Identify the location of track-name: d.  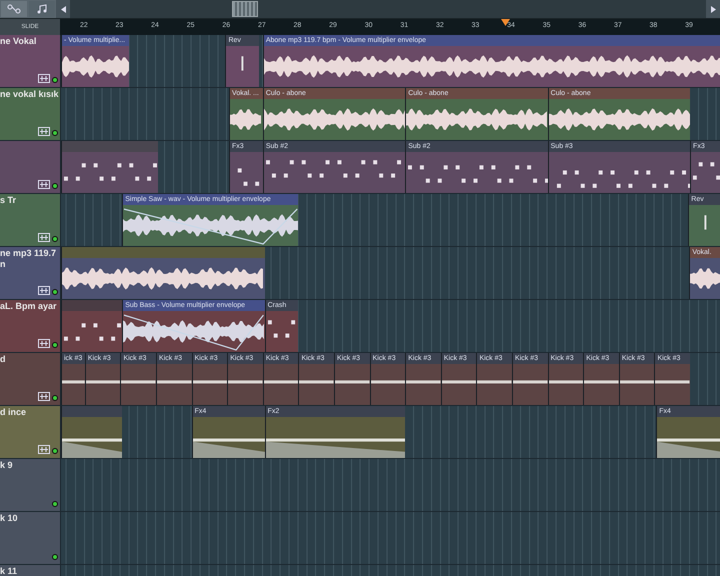
(3, 359).